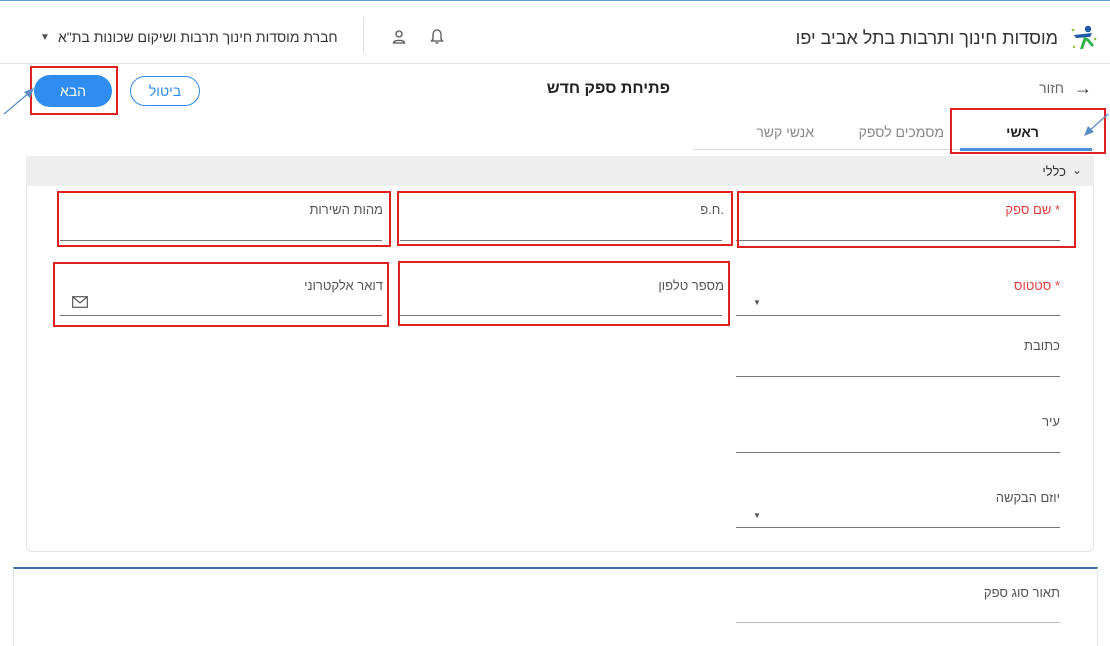 This screenshot has width=1110, height=646. What do you see at coordinates (437, 37) in the screenshot?
I see `bell-icon` at bounding box center [437, 37].